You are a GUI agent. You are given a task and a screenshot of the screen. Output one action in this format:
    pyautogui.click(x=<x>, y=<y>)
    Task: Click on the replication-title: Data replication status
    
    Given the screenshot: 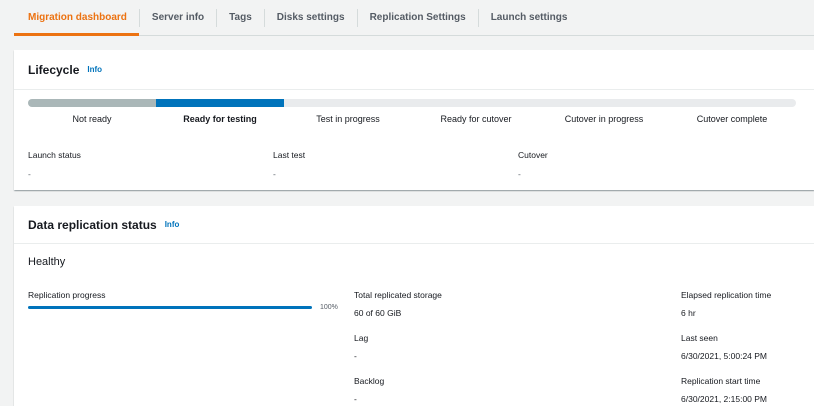 What is the action you would take?
    pyautogui.click(x=92, y=224)
    